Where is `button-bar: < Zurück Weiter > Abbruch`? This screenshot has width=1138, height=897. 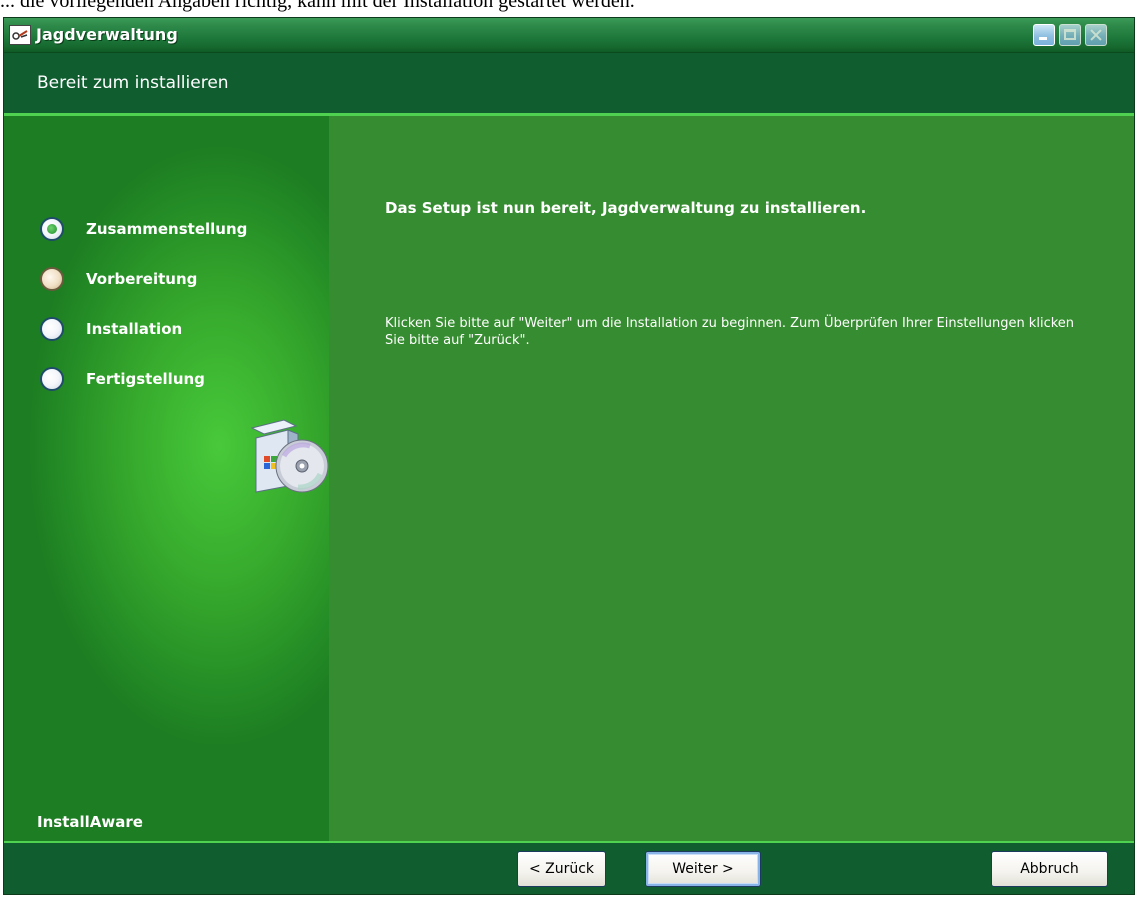 button-bar: < Zurück Weiter > Abbruch is located at coordinates (569, 868).